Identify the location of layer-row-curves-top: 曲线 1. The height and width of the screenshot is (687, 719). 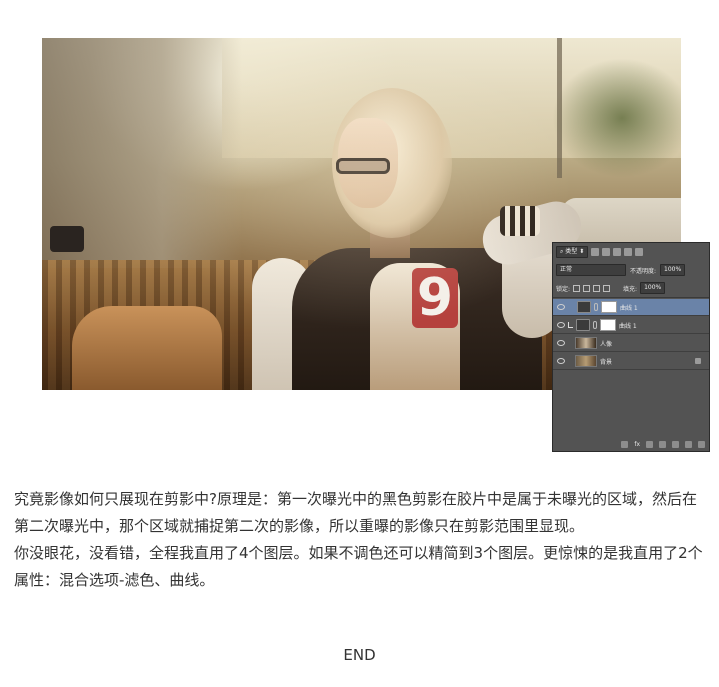
(631, 307).